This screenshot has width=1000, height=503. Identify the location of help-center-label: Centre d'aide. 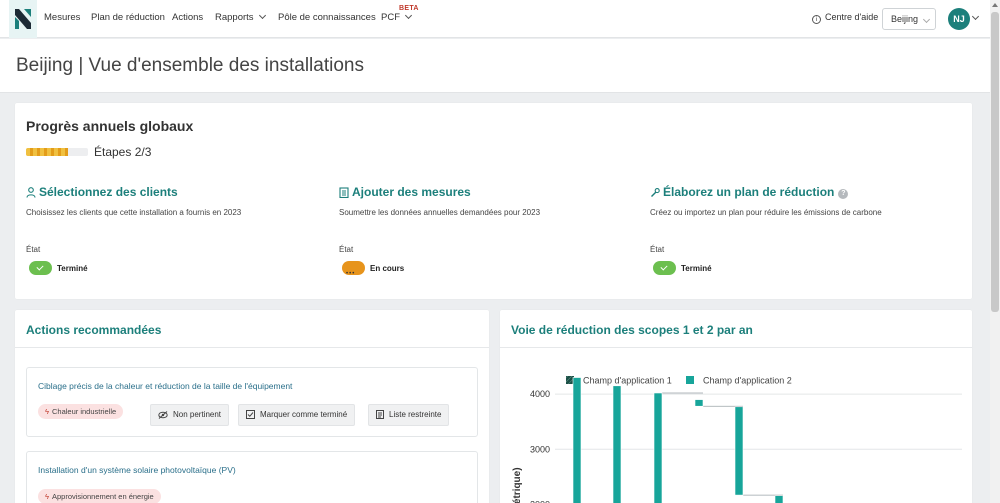
(852, 17).